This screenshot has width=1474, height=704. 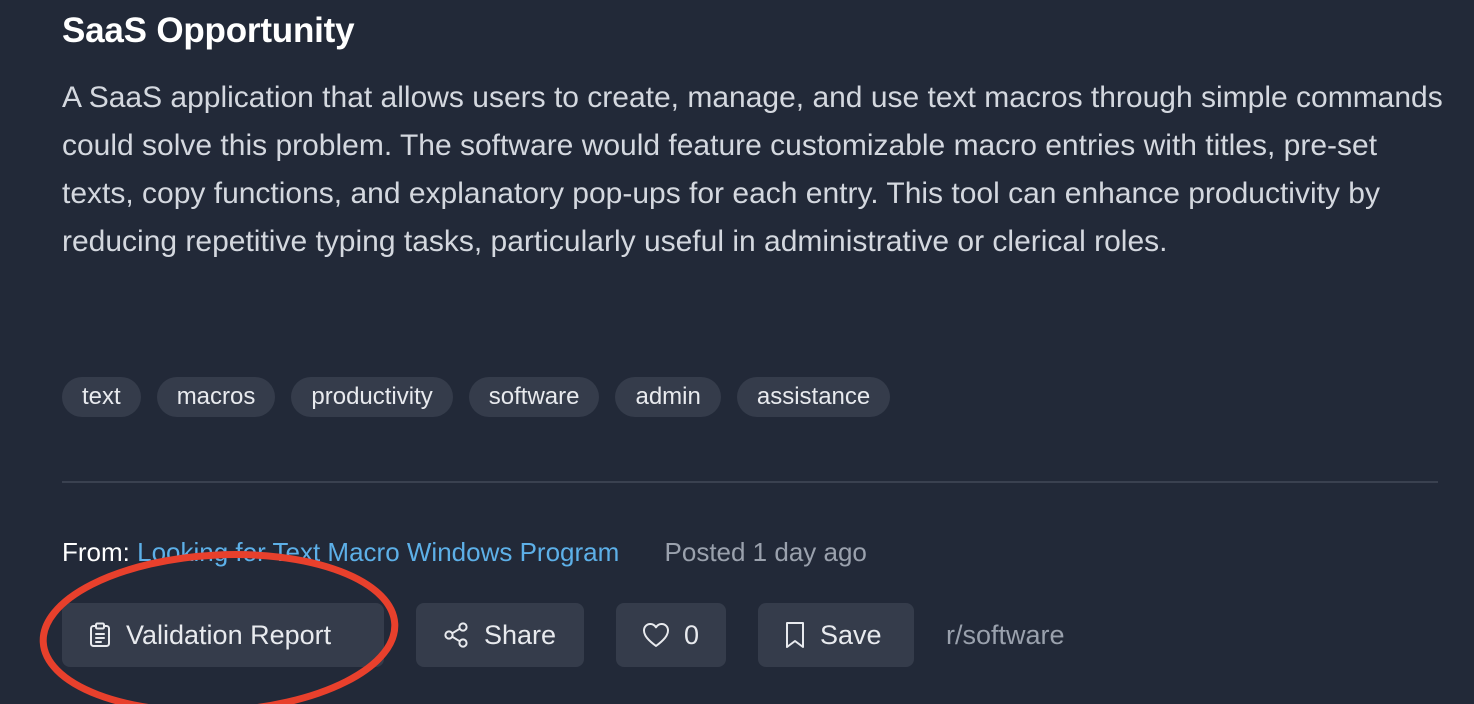 What do you see at coordinates (671, 635) in the screenshot?
I see `like-button: 0` at bounding box center [671, 635].